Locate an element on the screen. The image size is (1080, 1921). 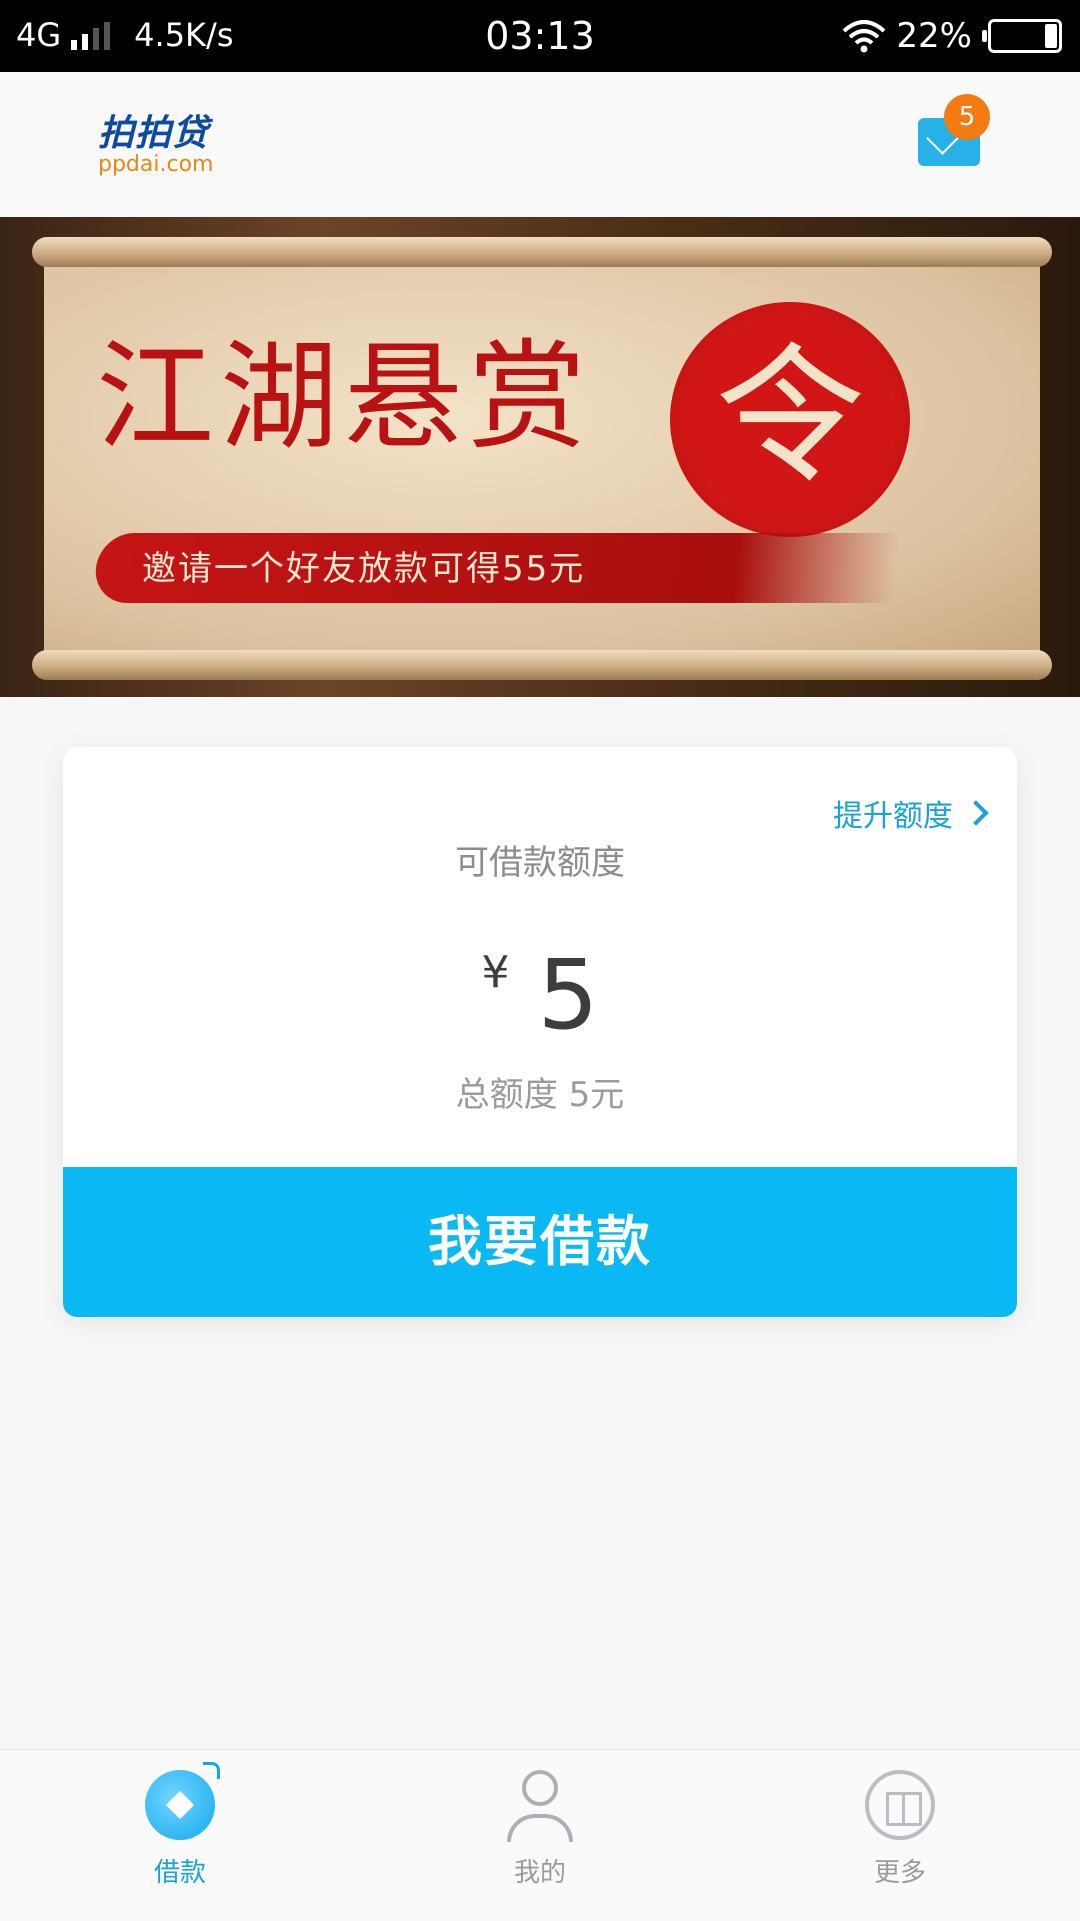
amount-value: 5 is located at coordinates (568, 995).